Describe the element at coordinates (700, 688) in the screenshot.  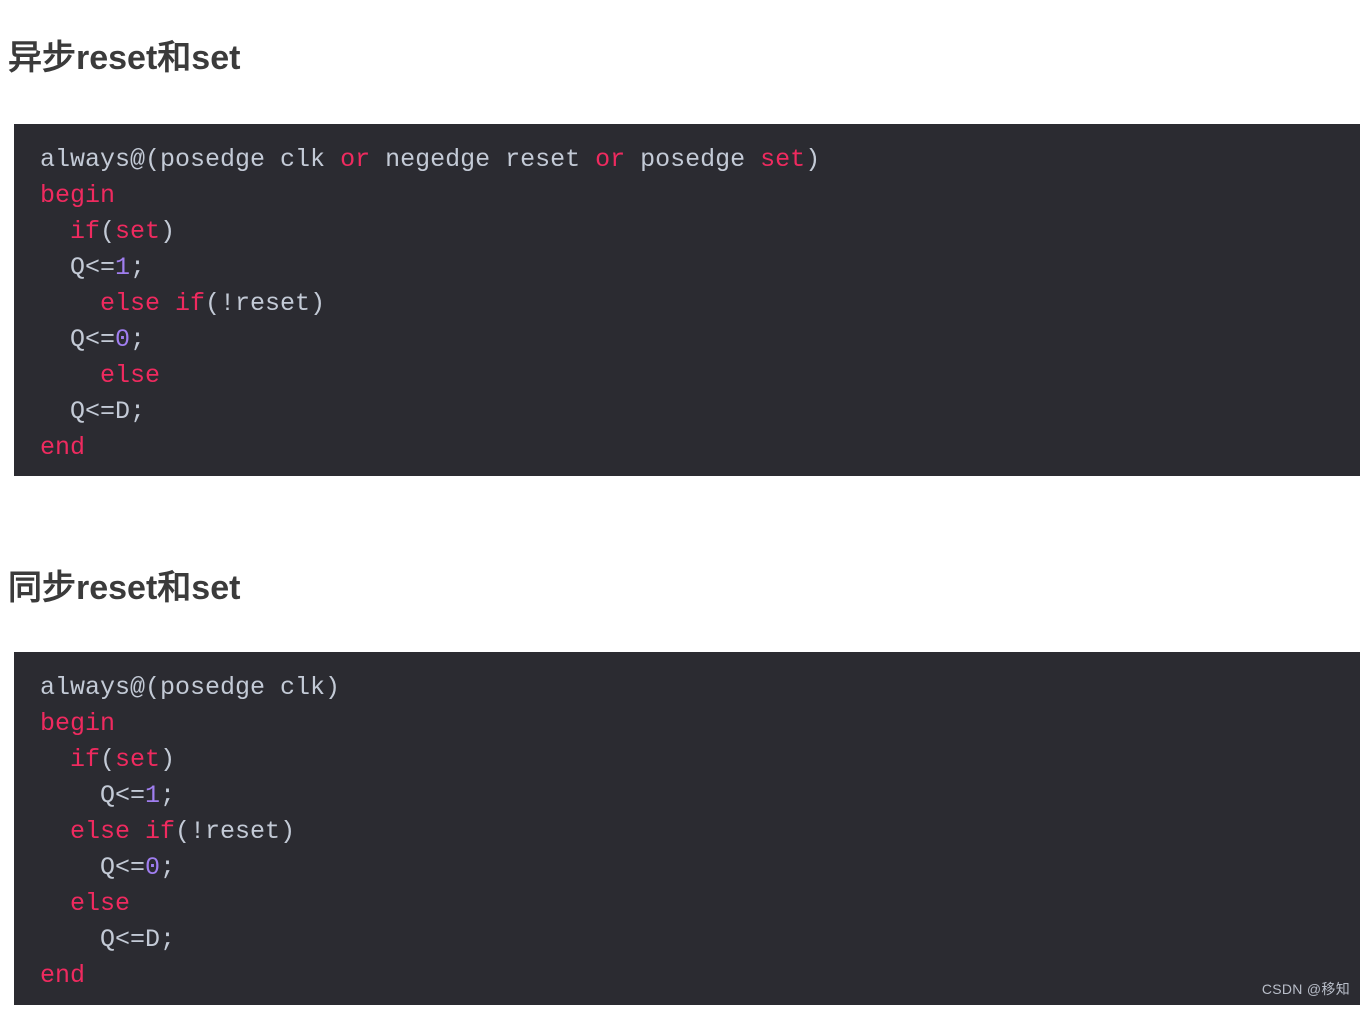
I see `code-line: always@(posedge clk)` at that location.